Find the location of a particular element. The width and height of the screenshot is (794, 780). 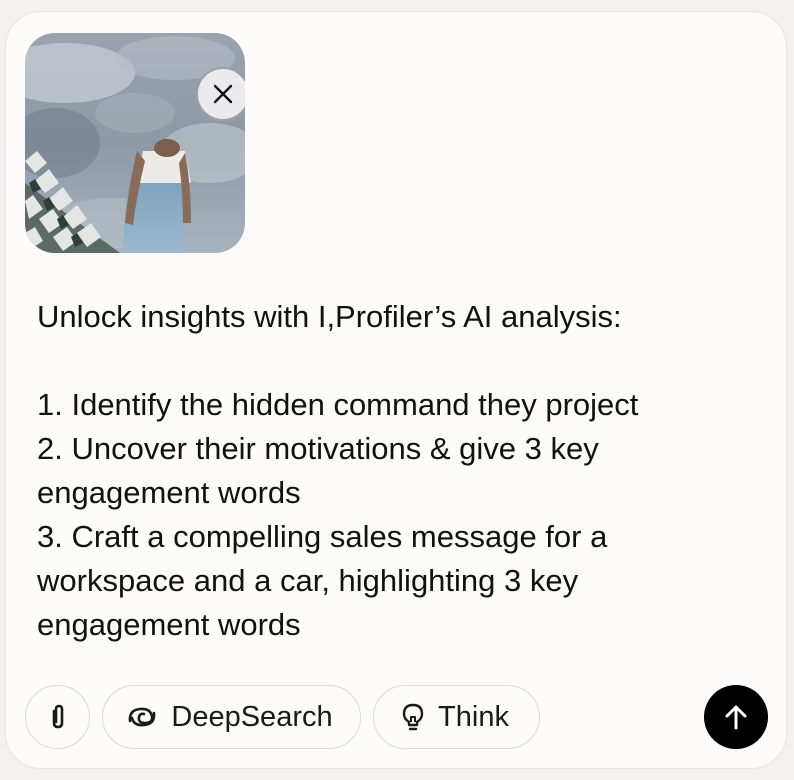

remove-attachment-button is located at coordinates (220, 94).